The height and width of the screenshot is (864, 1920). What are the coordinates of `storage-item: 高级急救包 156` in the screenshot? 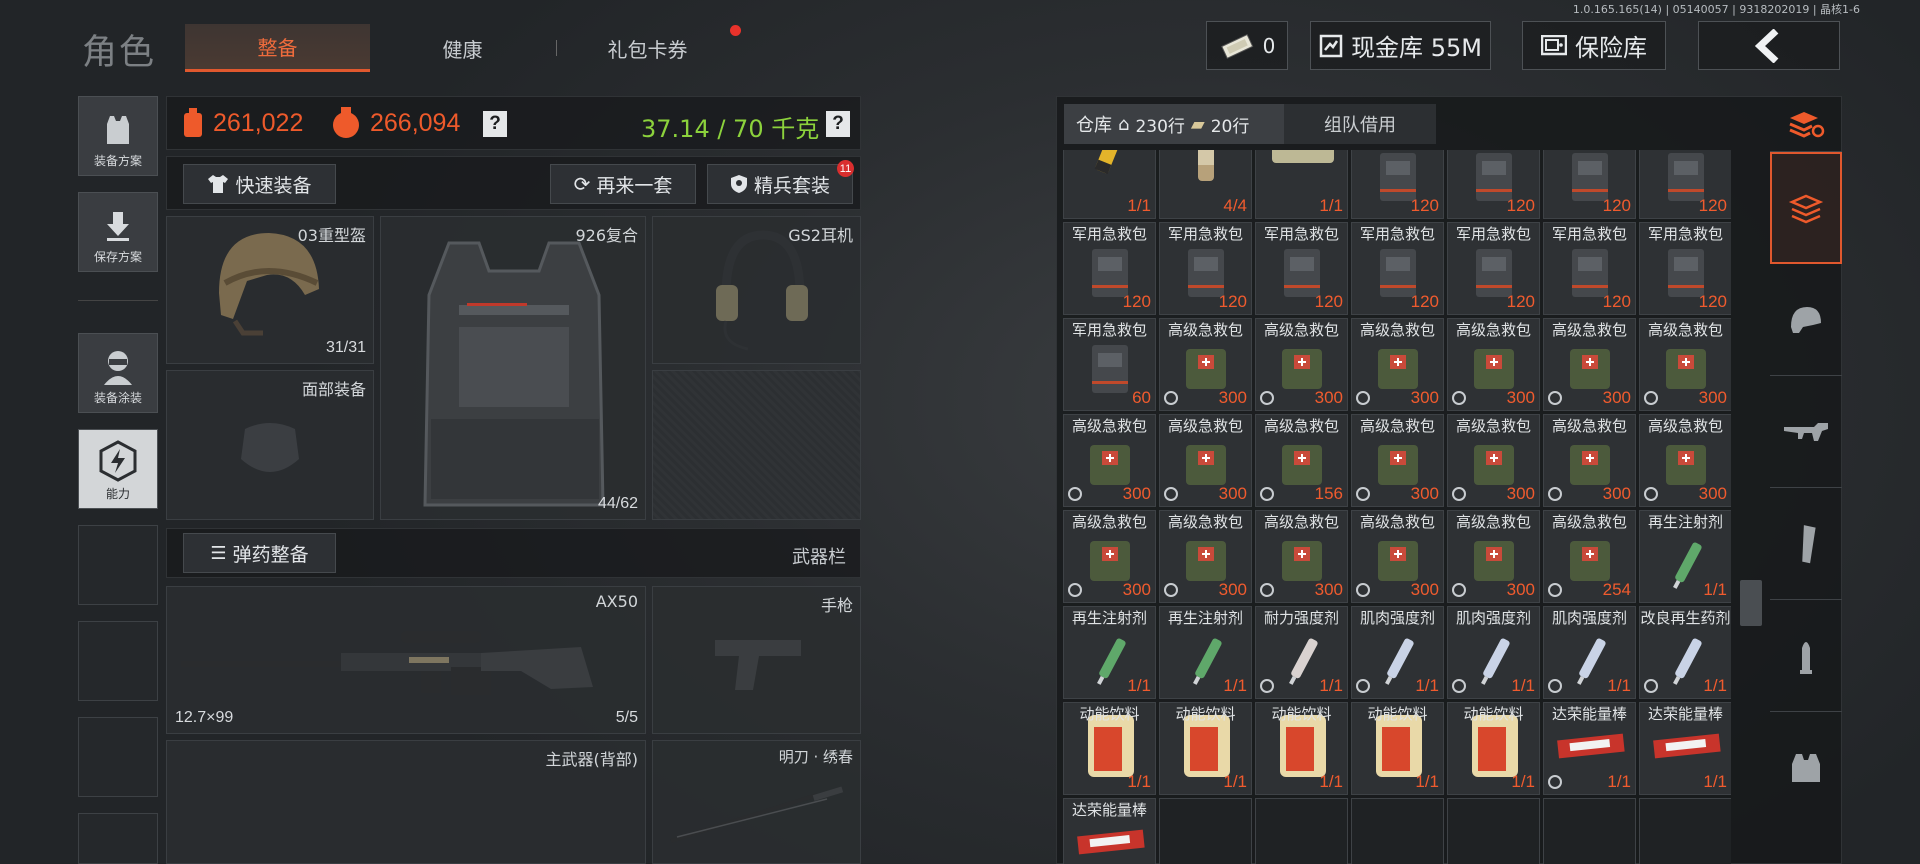 It's located at (1301, 460).